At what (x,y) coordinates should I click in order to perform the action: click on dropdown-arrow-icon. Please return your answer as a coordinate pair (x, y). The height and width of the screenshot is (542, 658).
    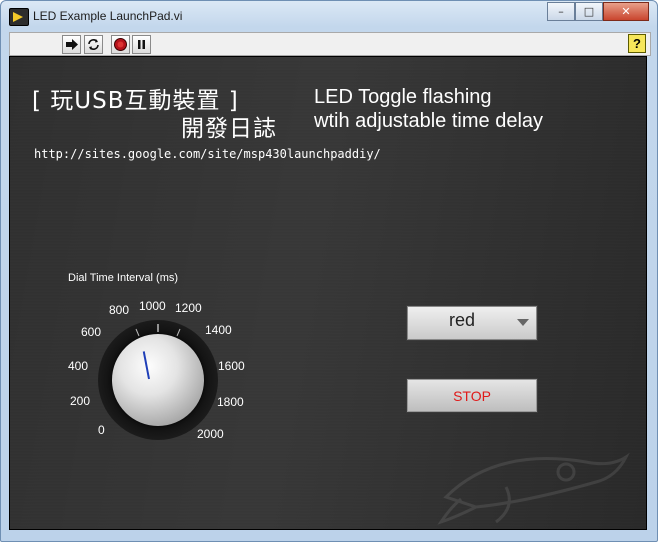
    Looking at the image, I should click on (523, 322).